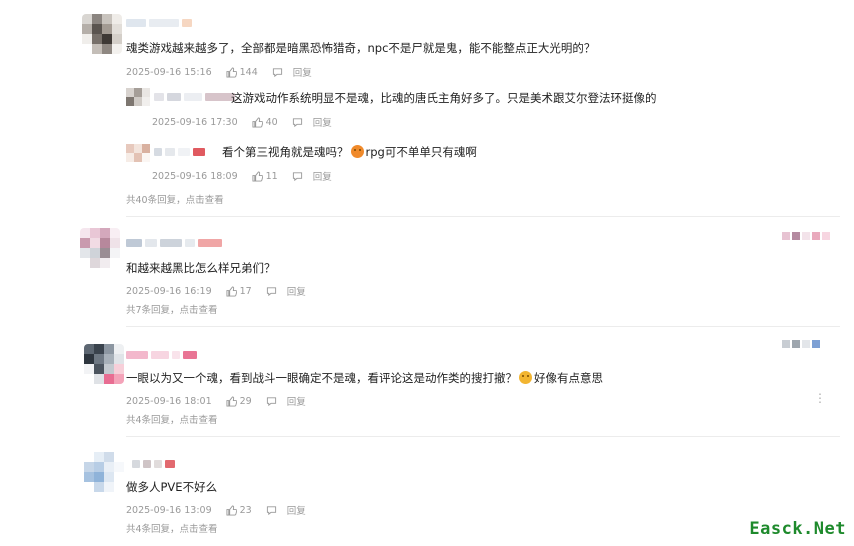  What do you see at coordinates (242, 176) in the screenshot?
I see `reply-meta: 2025-09-16 18:09 11 回复` at bounding box center [242, 176].